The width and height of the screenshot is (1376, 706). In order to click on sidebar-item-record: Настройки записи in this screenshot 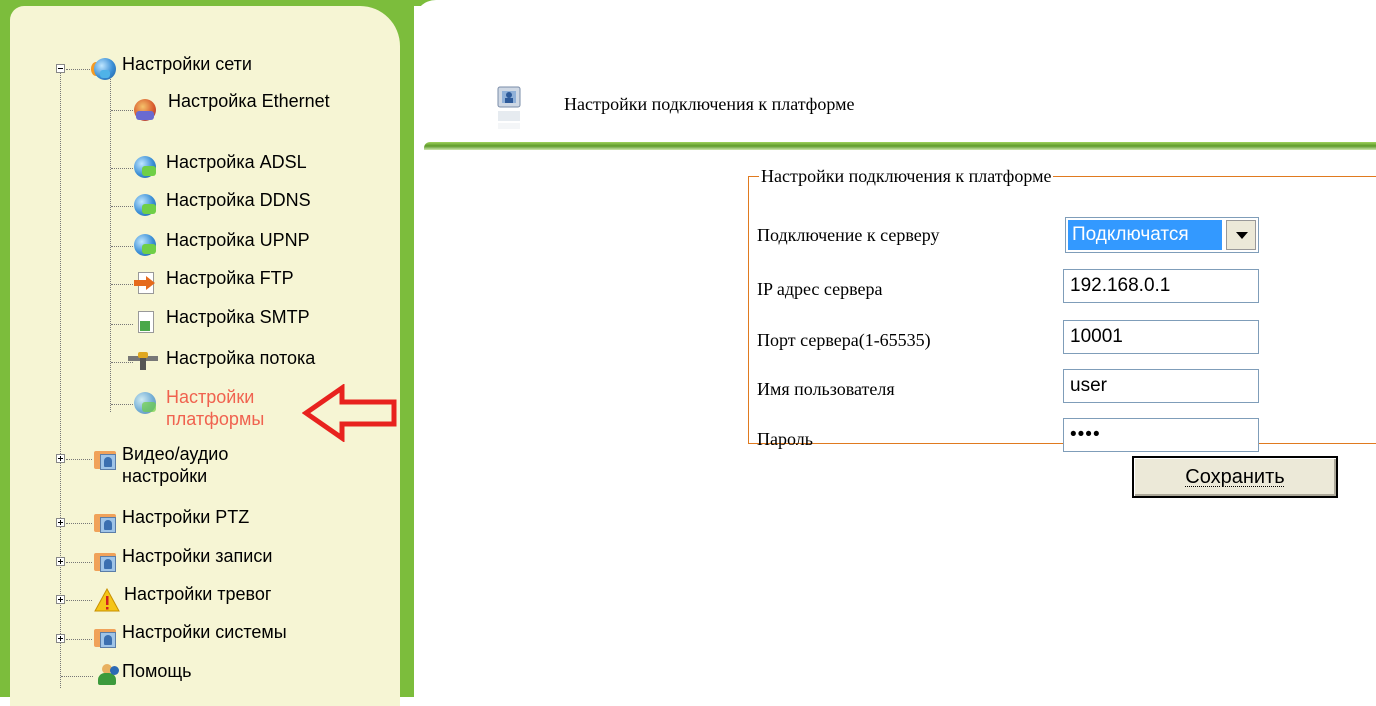, I will do `click(197, 556)`.